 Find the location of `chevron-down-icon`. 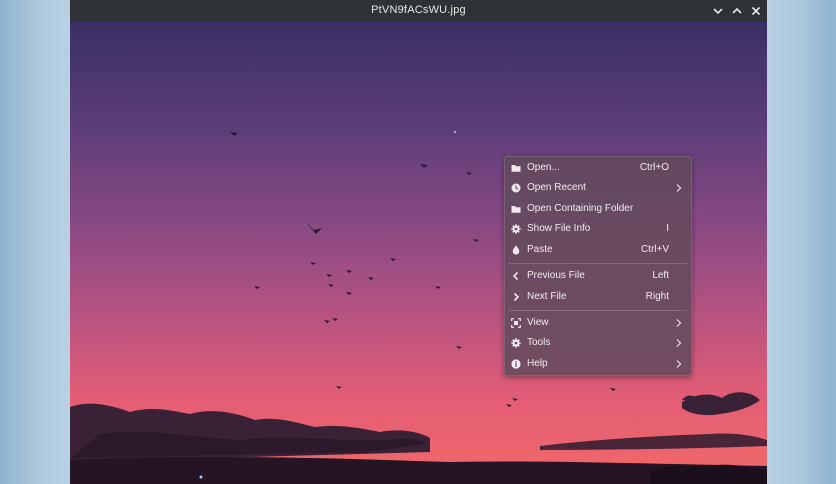

chevron-down-icon is located at coordinates (718, 11).